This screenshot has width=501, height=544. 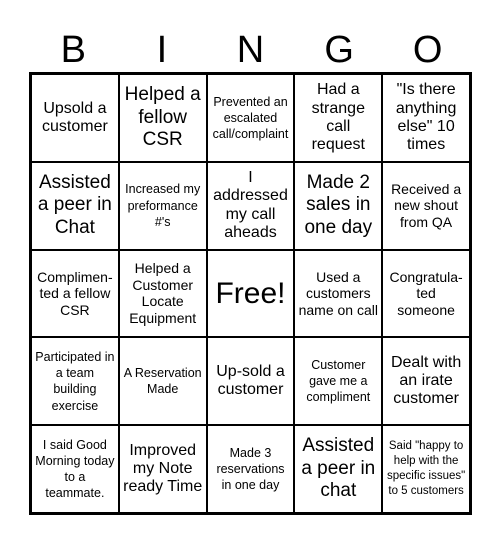 I want to click on bingo-cell: Made 3 reservations in one day, so click(x=250, y=469).